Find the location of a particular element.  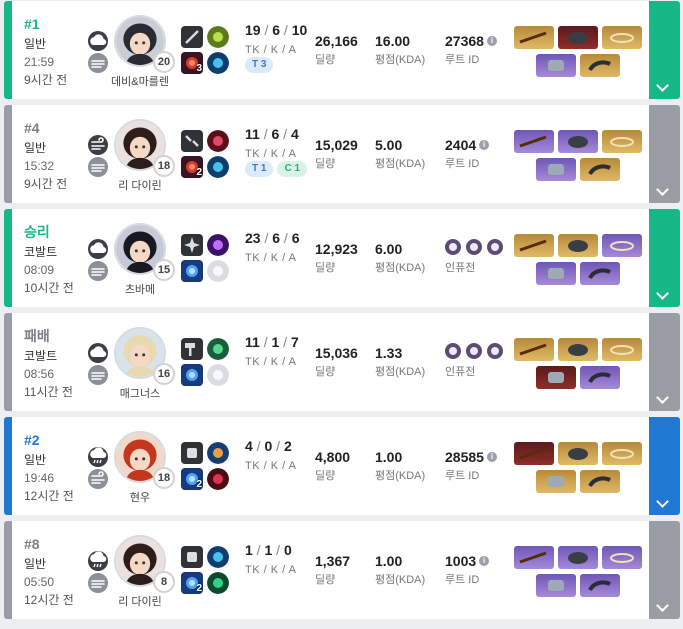

assists: 6 is located at coordinates (295, 238).